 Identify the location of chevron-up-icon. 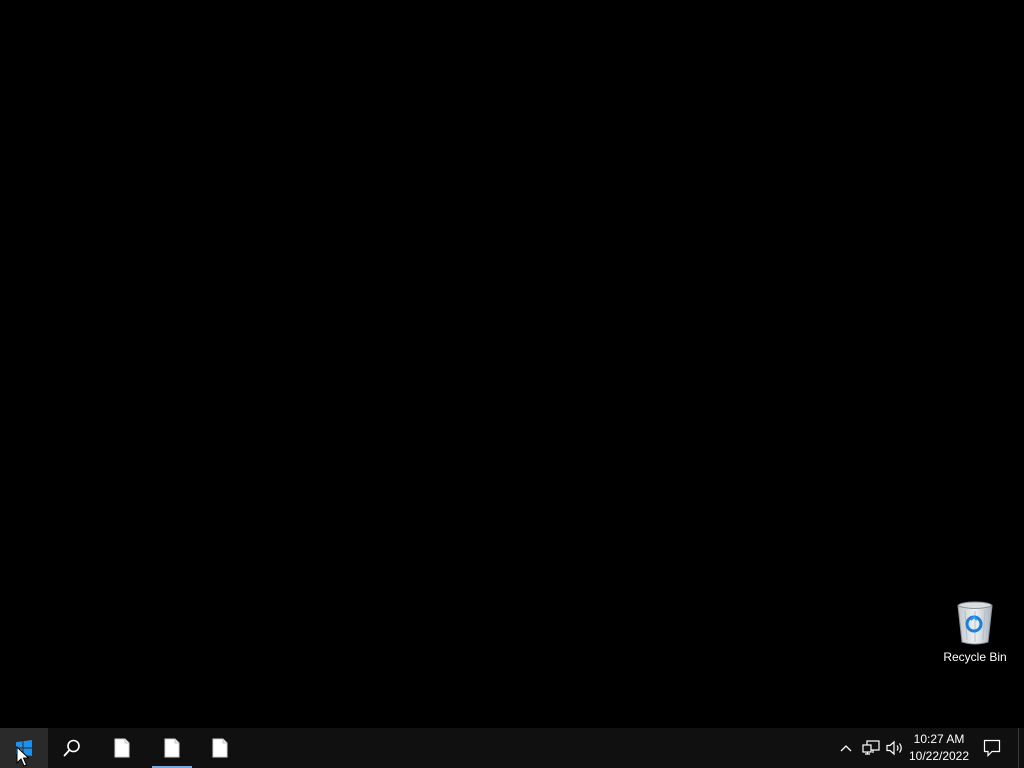
(846, 748).